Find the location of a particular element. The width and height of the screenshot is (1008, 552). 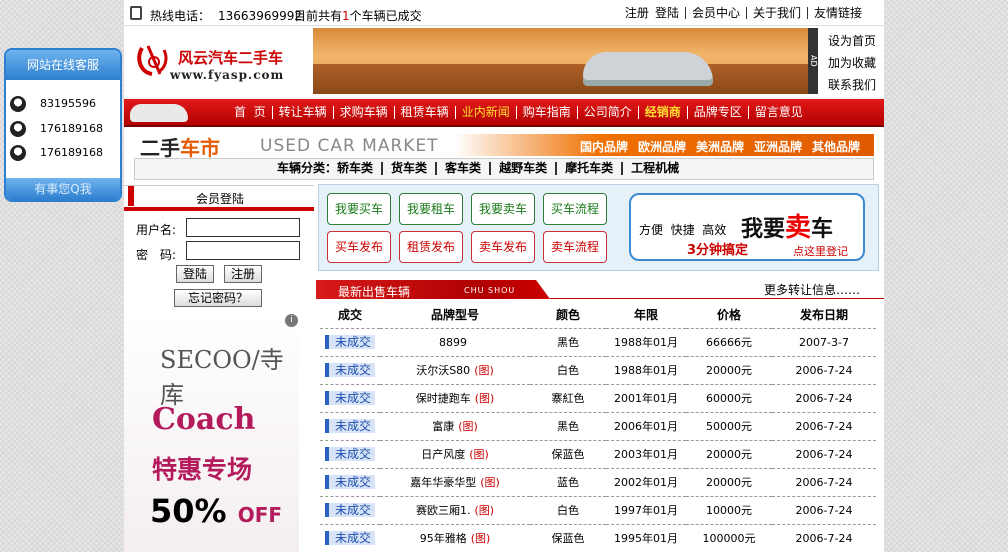

car-model-link: 日产风度 is located at coordinates (443, 454).